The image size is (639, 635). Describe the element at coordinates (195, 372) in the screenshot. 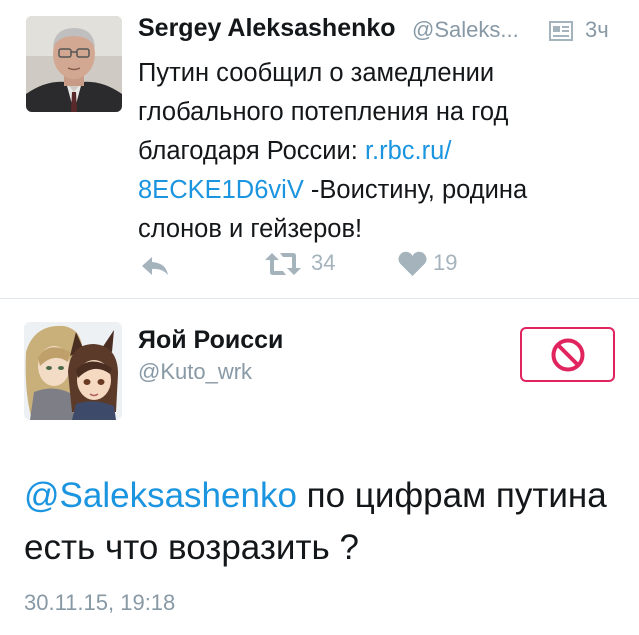

I see `author-handle: @Kuto_wrk` at that location.